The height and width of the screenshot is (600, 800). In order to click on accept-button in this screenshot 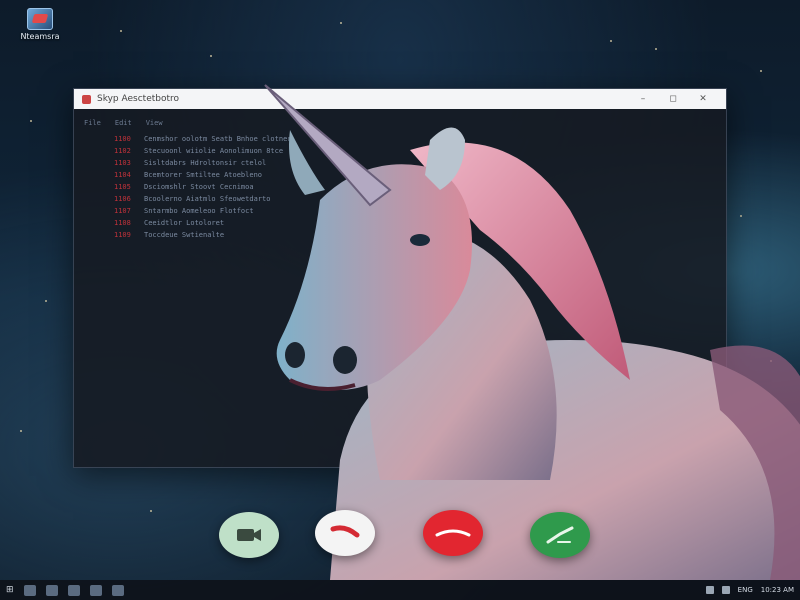, I will do `click(560, 535)`.